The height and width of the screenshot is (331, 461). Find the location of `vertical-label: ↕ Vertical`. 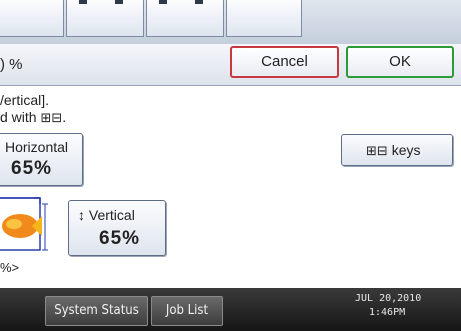

vertical-label: ↕ Vertical is located at coordinates (106, 215).